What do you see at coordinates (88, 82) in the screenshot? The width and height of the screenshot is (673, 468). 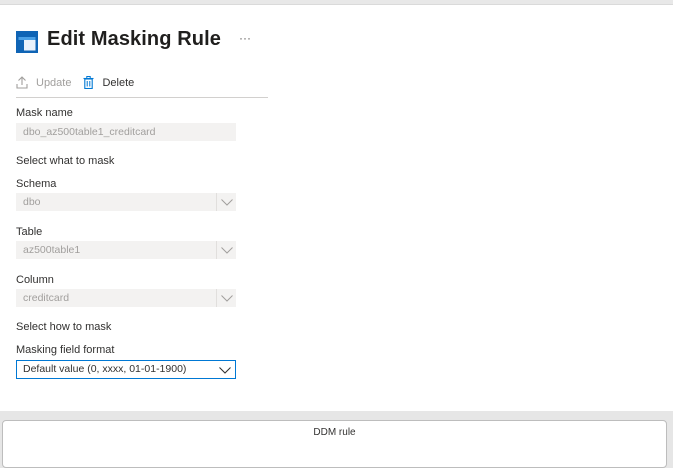 I see `trash-icon` at bounding box center [88, 82].